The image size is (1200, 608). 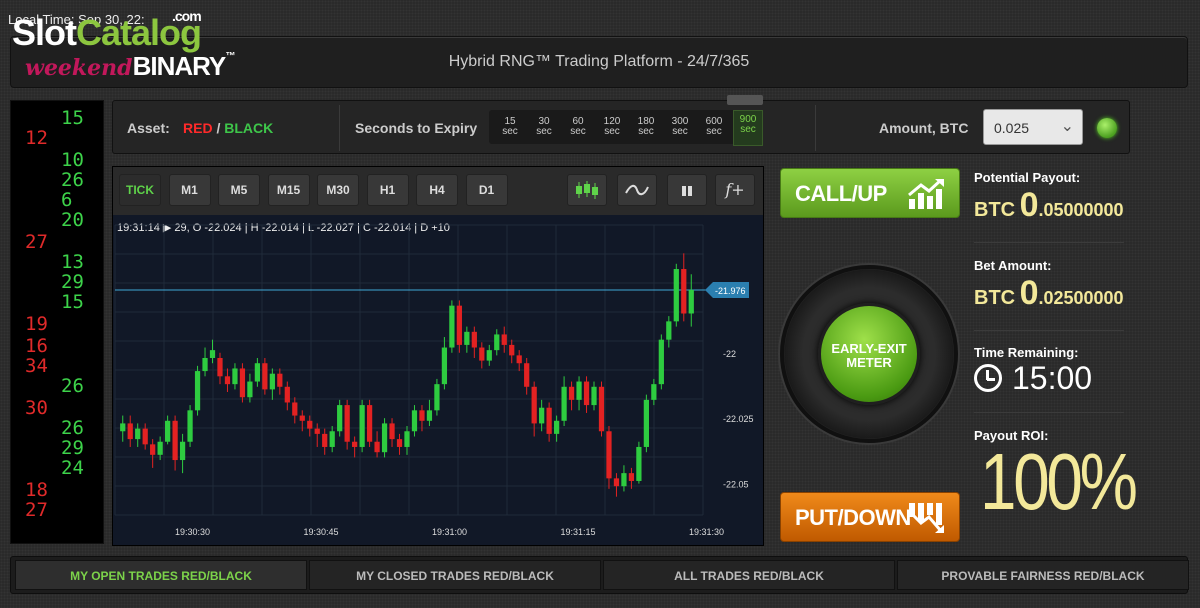 What do you see at coordinates (387, 190) in the screenshot?
I see `timeframe-h1: H1` at bounding box center [387, 190].